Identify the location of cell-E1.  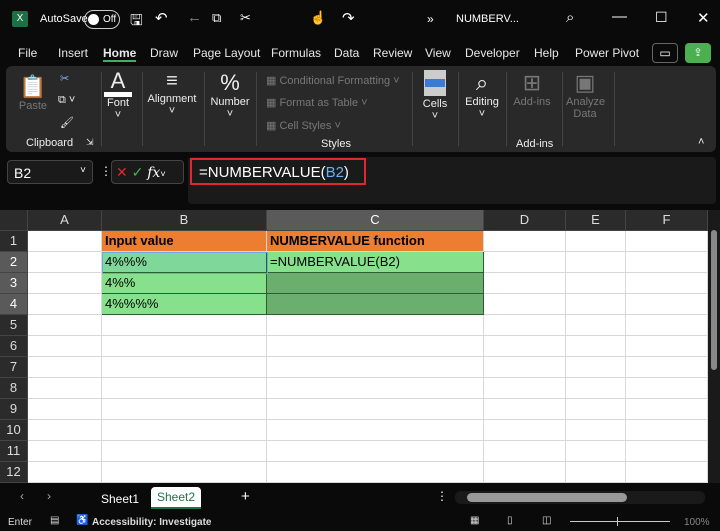
(596, 241).